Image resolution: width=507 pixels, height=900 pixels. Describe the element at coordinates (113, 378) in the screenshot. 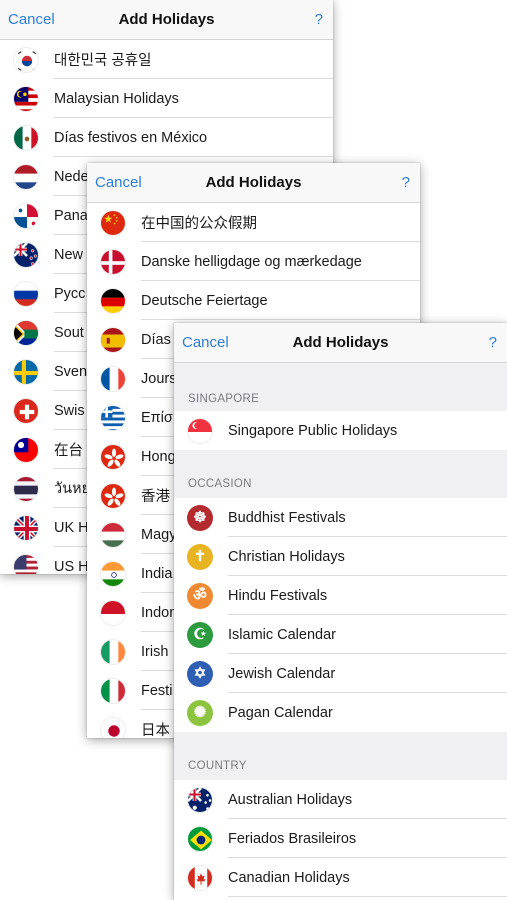

I see `france-flag-icon` at that location.